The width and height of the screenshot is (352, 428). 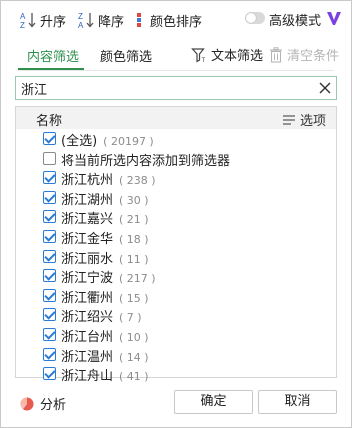 What do you see at coordinates (251, 18) in the screenshot?
I see `toggle-knob` at bounding box center [251, 18].